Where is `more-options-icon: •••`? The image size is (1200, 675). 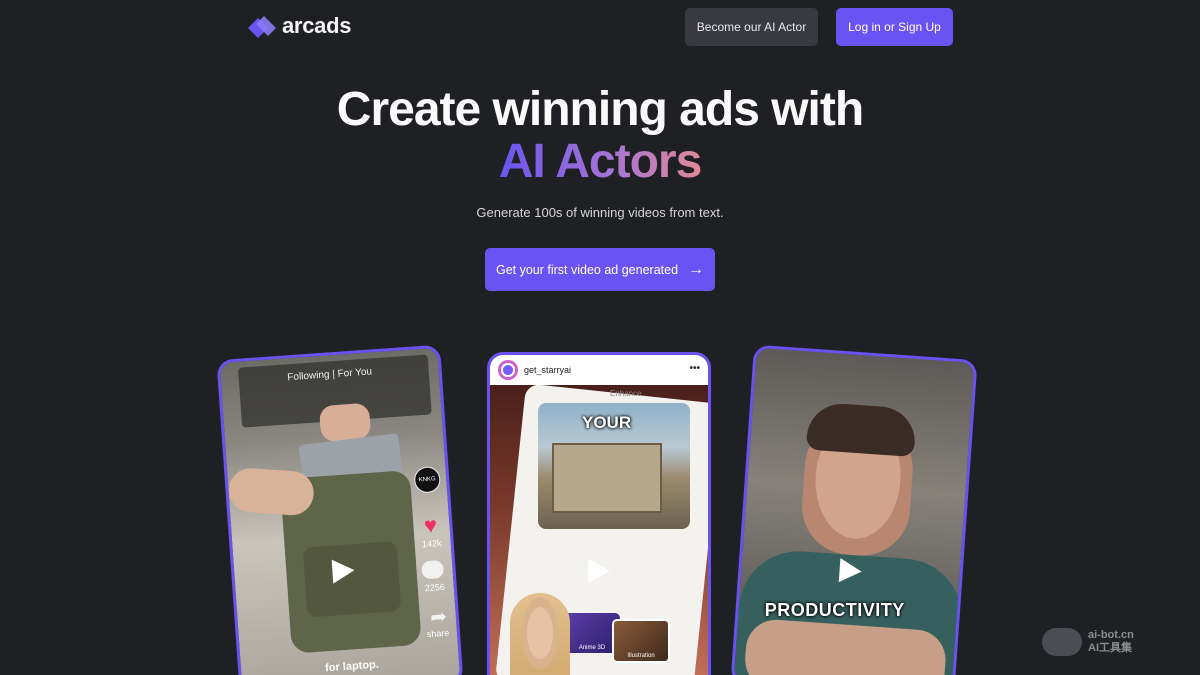 more-options-icon: ••• is located at coordinates (694, 368).